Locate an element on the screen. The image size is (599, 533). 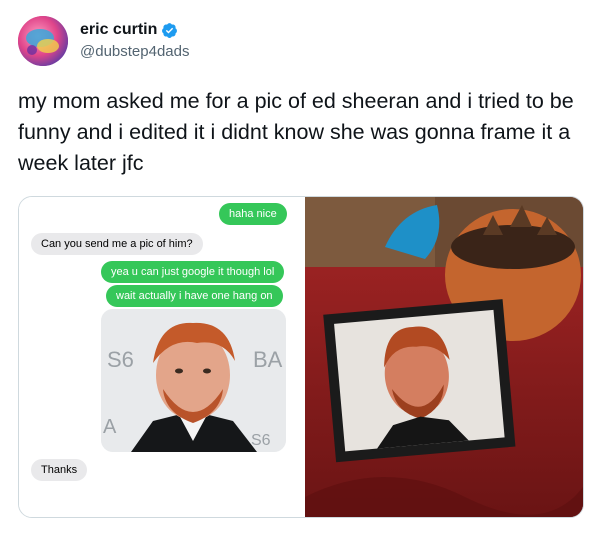
message-bubble-outgoing: yea u can just google it though lol is located at coordinates (193, 272).